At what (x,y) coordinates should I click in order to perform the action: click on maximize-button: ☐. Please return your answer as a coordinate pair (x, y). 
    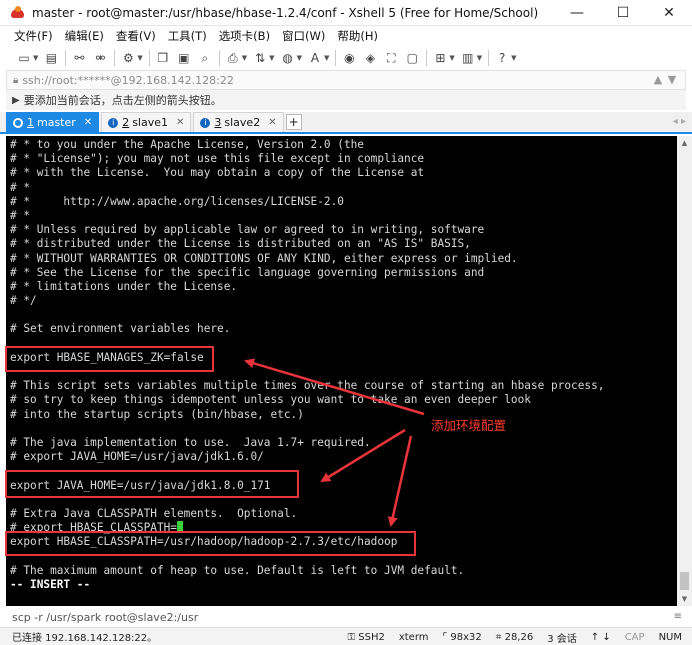
    Looking at the image, I should click on (623, 13).